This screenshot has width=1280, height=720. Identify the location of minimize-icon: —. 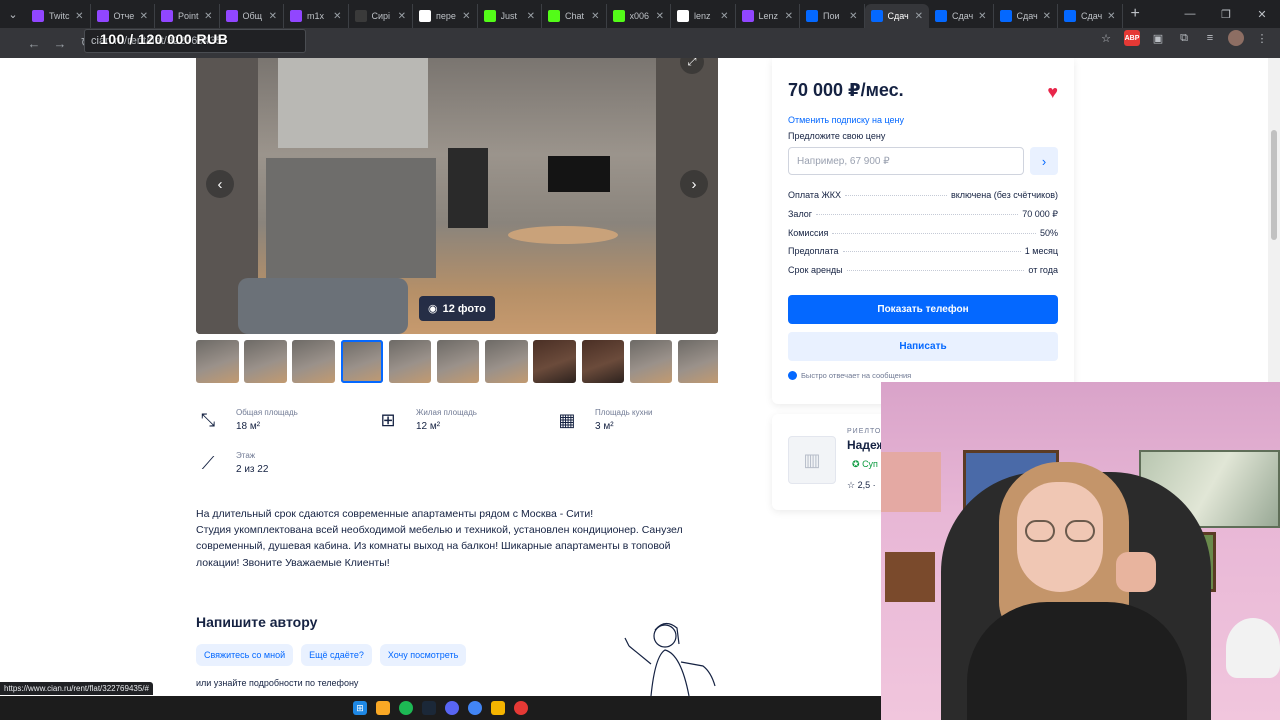
(1190, 14).